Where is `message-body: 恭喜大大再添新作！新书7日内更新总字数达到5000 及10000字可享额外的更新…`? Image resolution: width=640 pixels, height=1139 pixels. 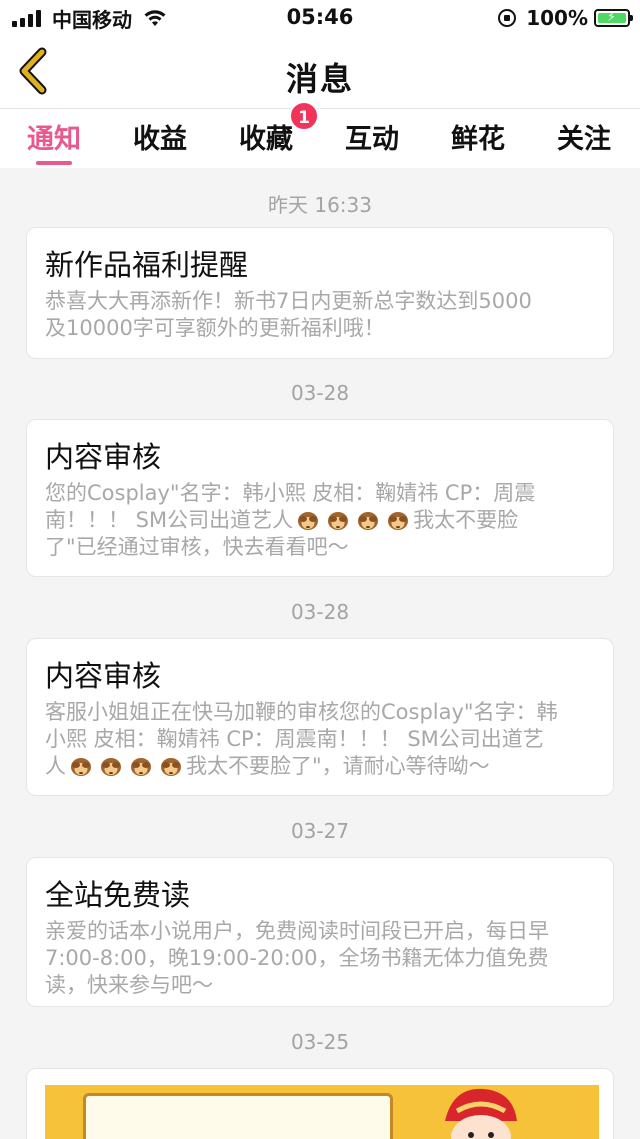 message-body: 恭喜大大再添新作！新书7日内更新总字数达到5000 及10000字可享额外的更新… is located at coordinates (322, 315).